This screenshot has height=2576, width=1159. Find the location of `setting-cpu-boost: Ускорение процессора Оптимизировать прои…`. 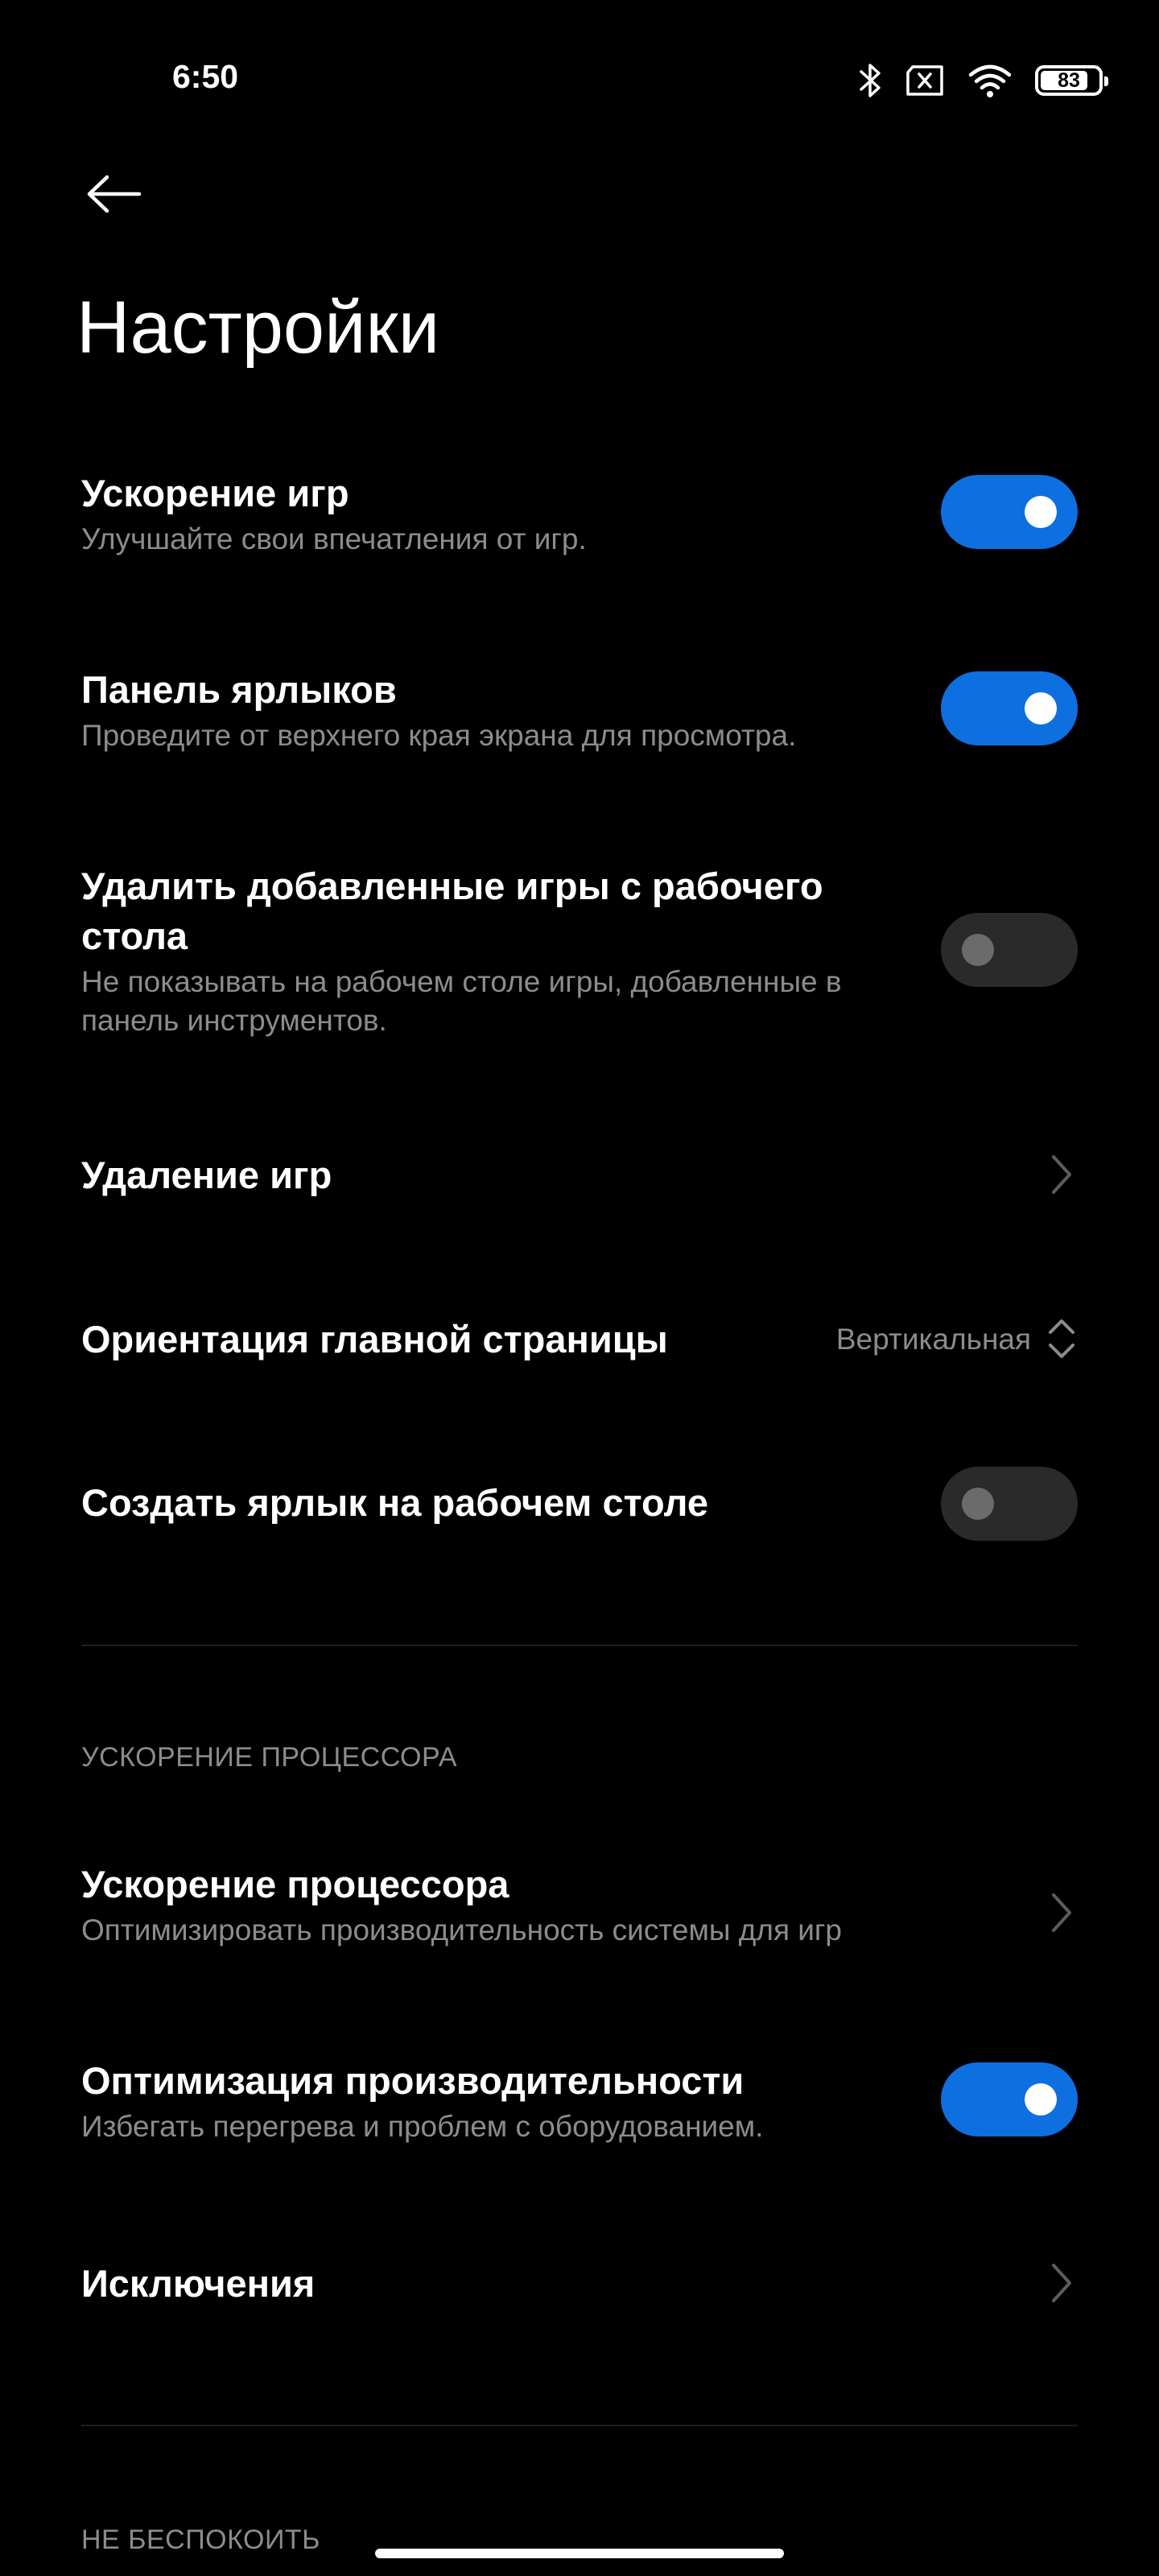

setting-cpu-boost: Ускорение процессора Оптимизировать прои… is located at coordinates (579, 1912).